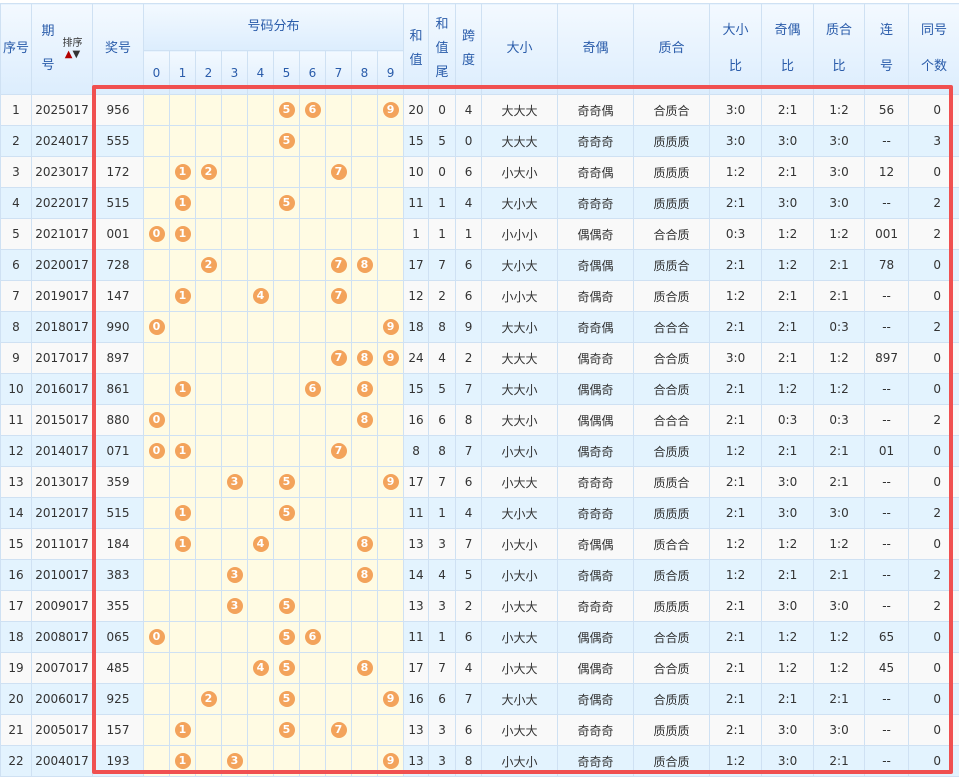  Describe the element at coordinates (118, 513) in the screenshot. I see `cell-number: 515` at that location.